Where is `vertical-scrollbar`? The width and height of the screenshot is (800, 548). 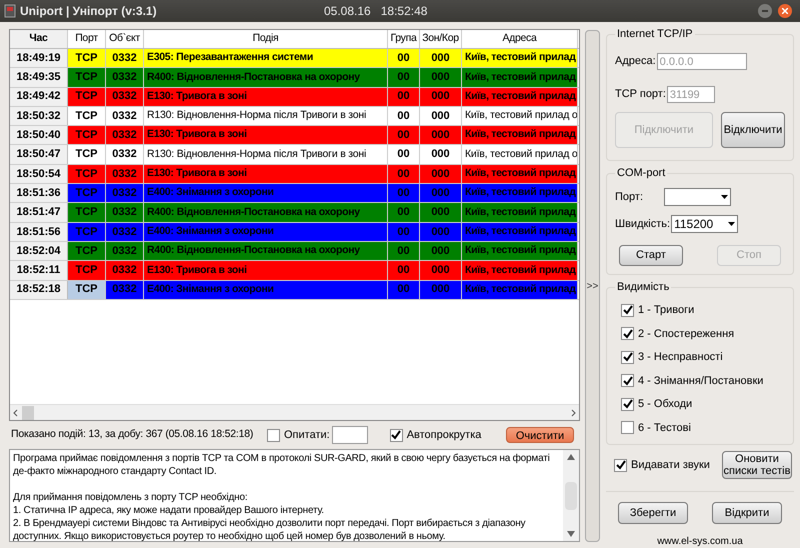
vertical-scrollbar is located at coordinates (571, 495).